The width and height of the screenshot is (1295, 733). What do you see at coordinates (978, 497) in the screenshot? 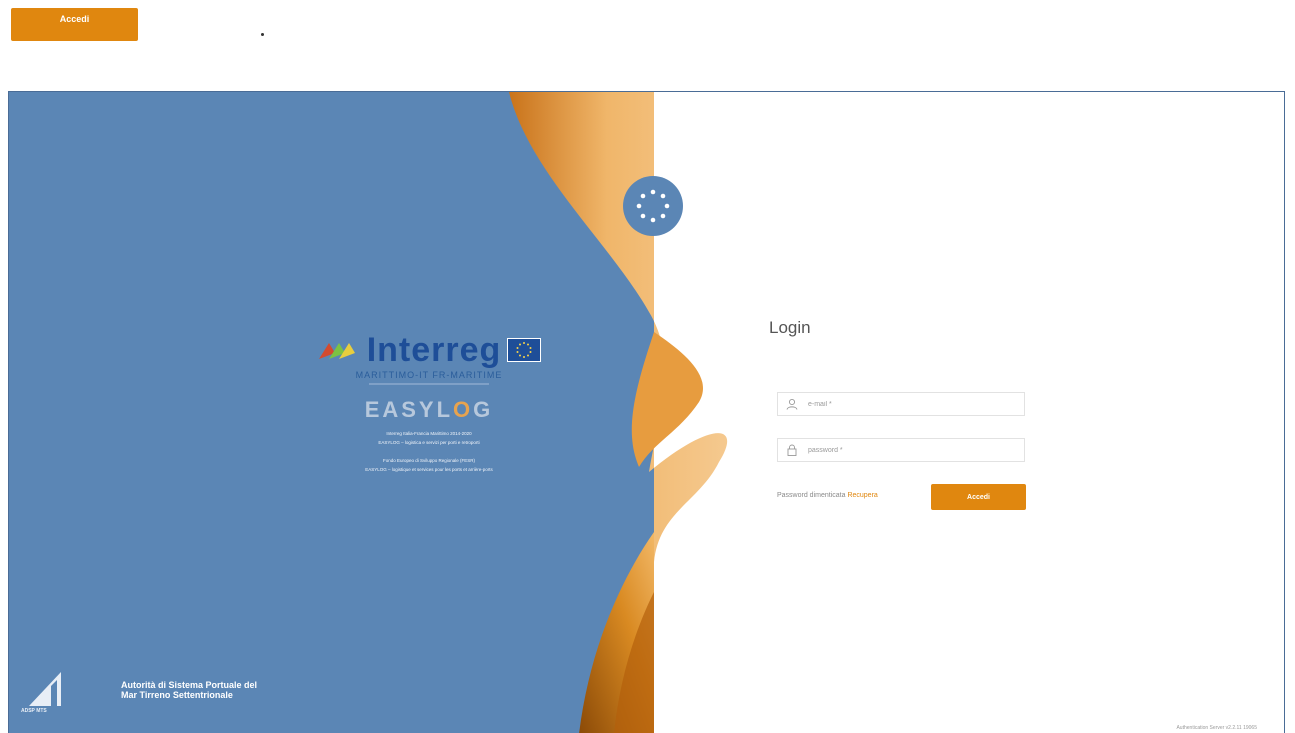
I see `login-submit-button: Accedi` at bounding box center [978, 497].